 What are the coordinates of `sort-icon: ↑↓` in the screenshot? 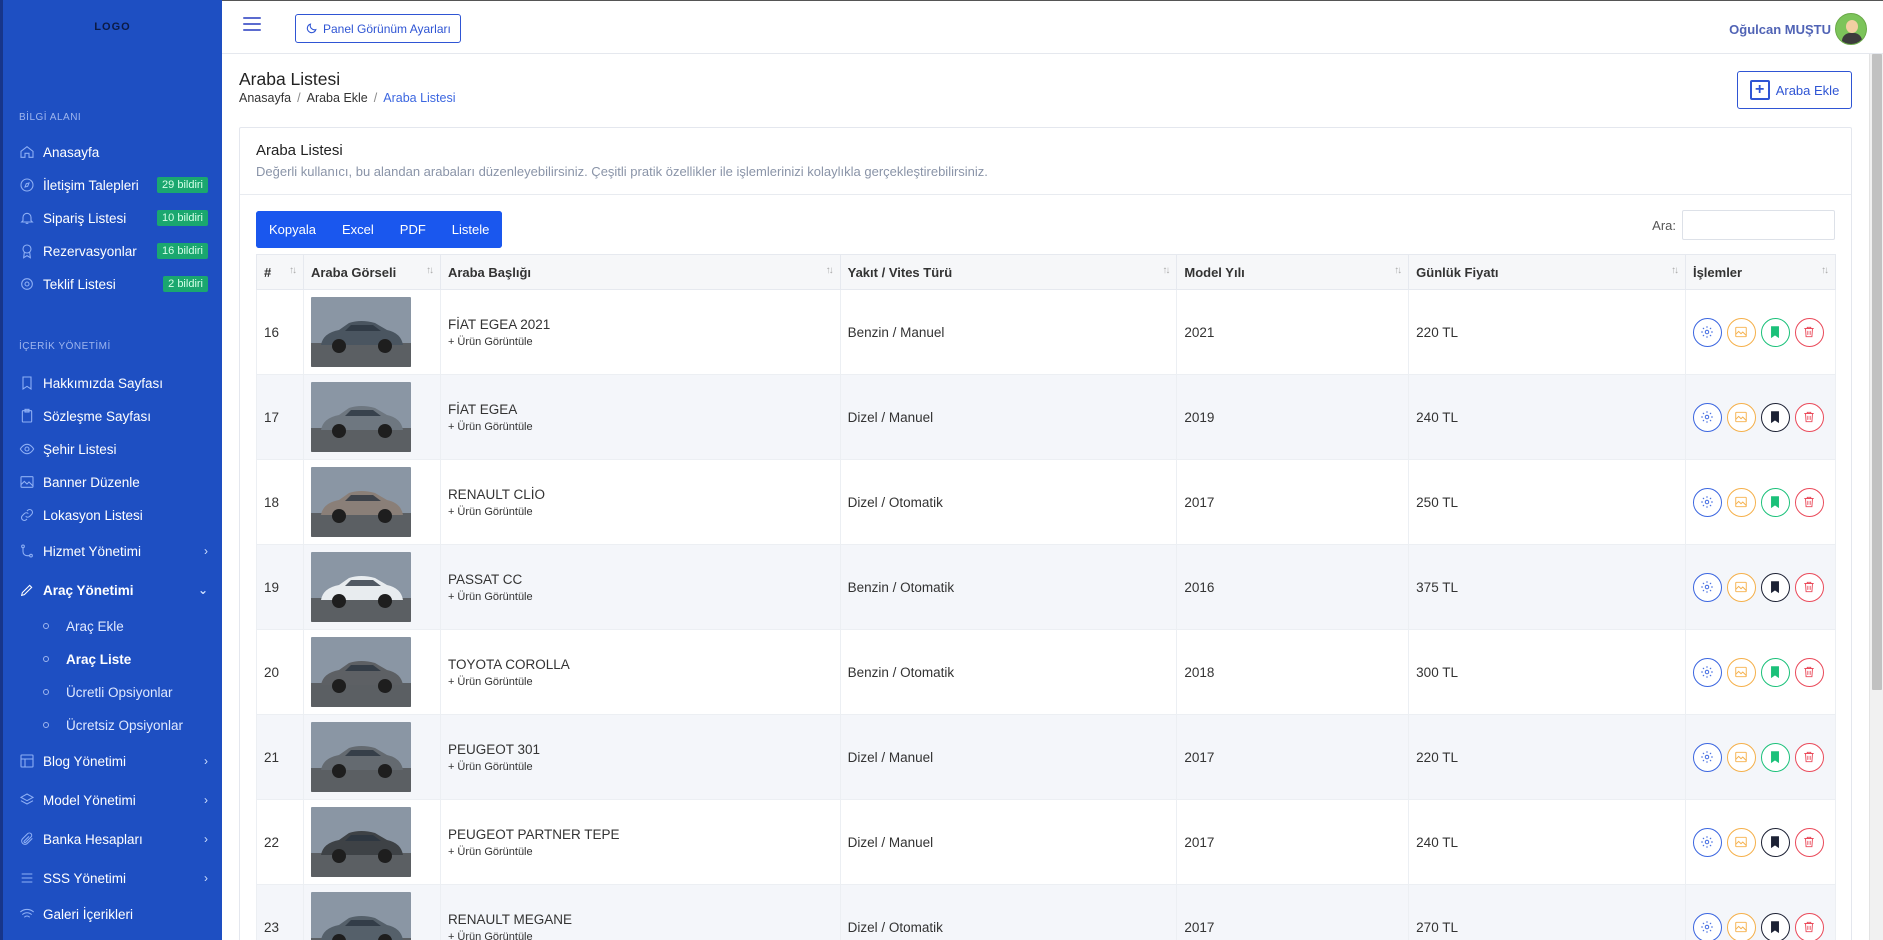 It's located at (829, 270).